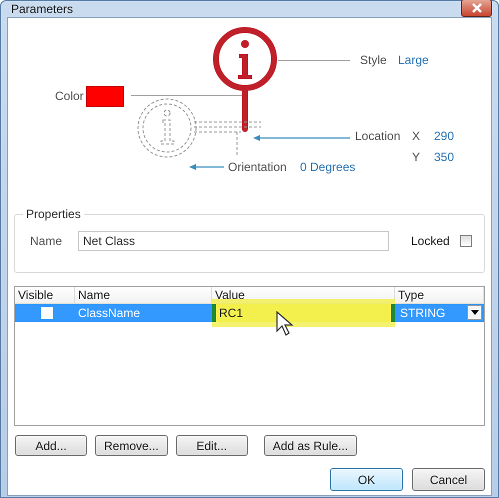 This screenshot has height=498, width=499. Describe the element at coordinates (45, 295) in the screenshot. I see `column-header: Visible` at that location.